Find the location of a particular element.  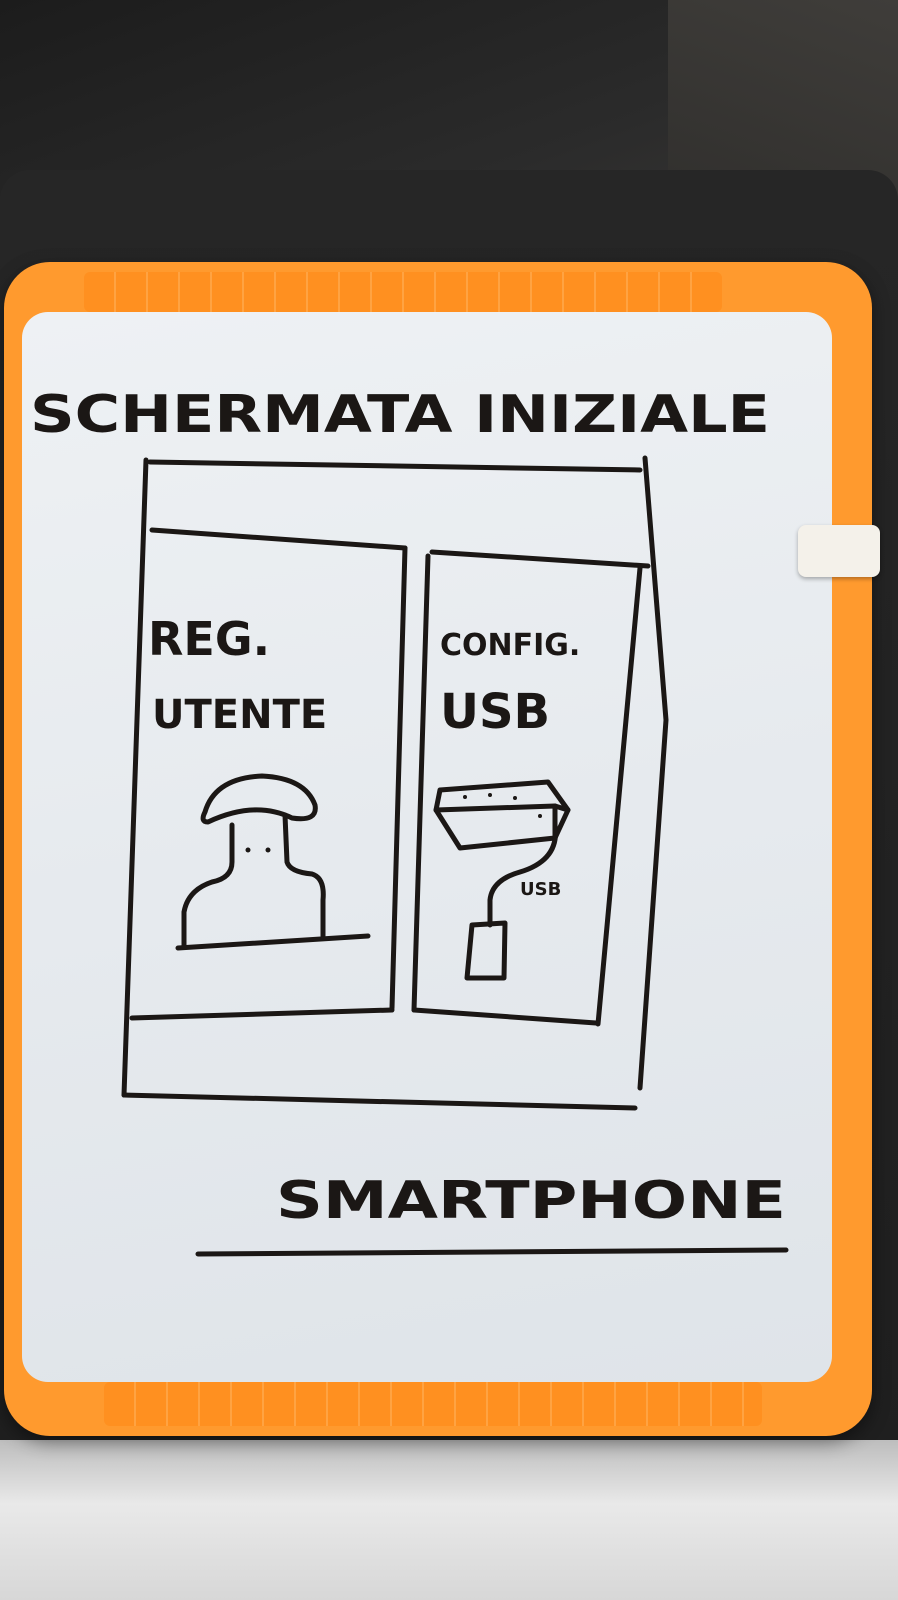

user-icon is located at coordinates (273, 862).